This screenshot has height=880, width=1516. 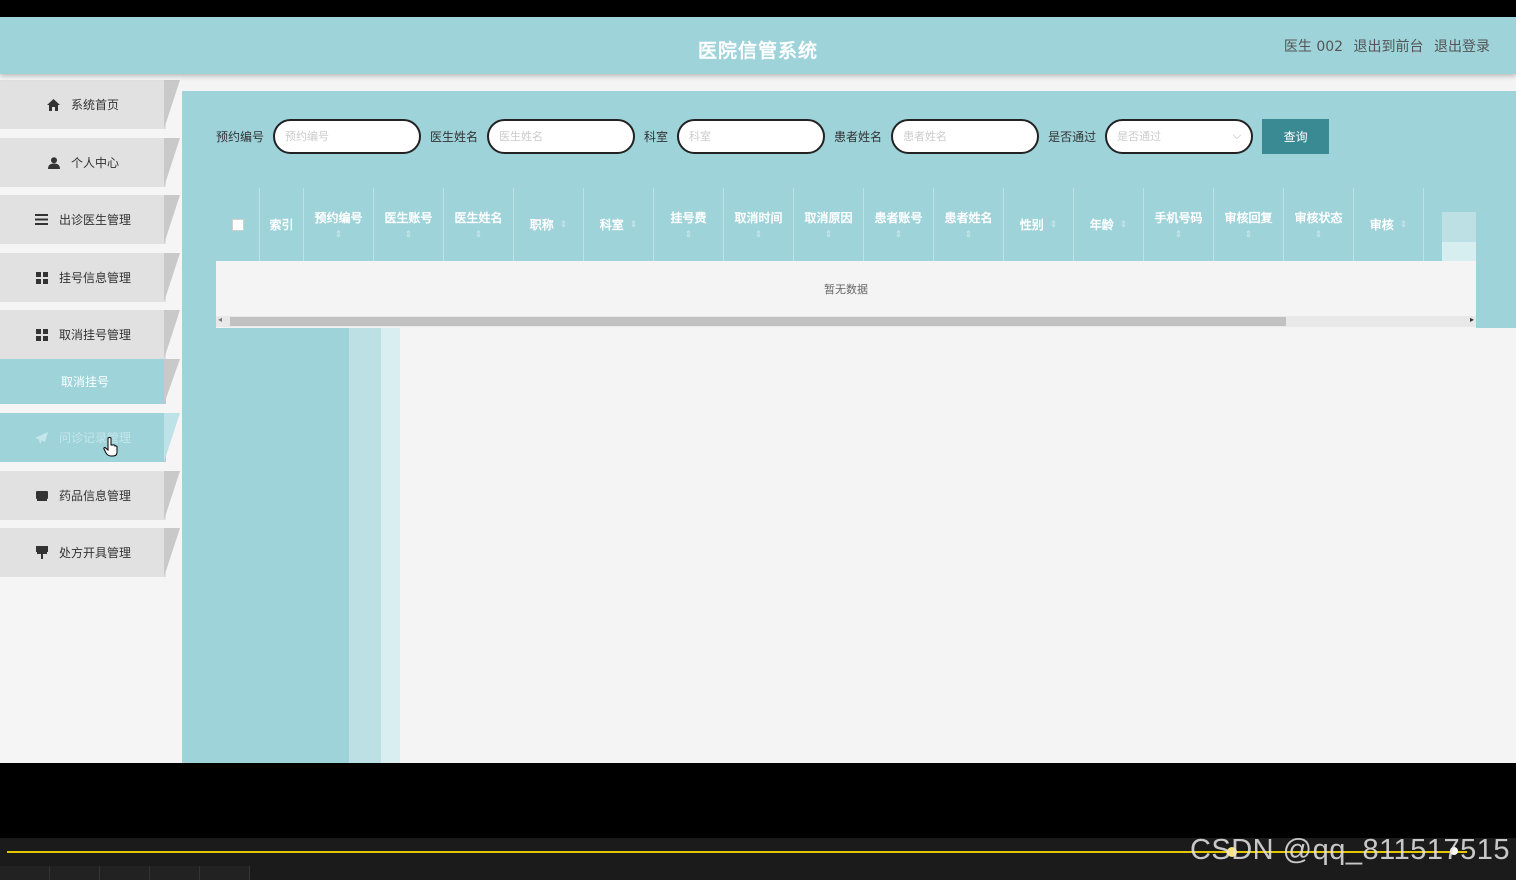 I want to click on sidebar-item-prescriptions: 处方开具管理, so click(x=91, y=552).